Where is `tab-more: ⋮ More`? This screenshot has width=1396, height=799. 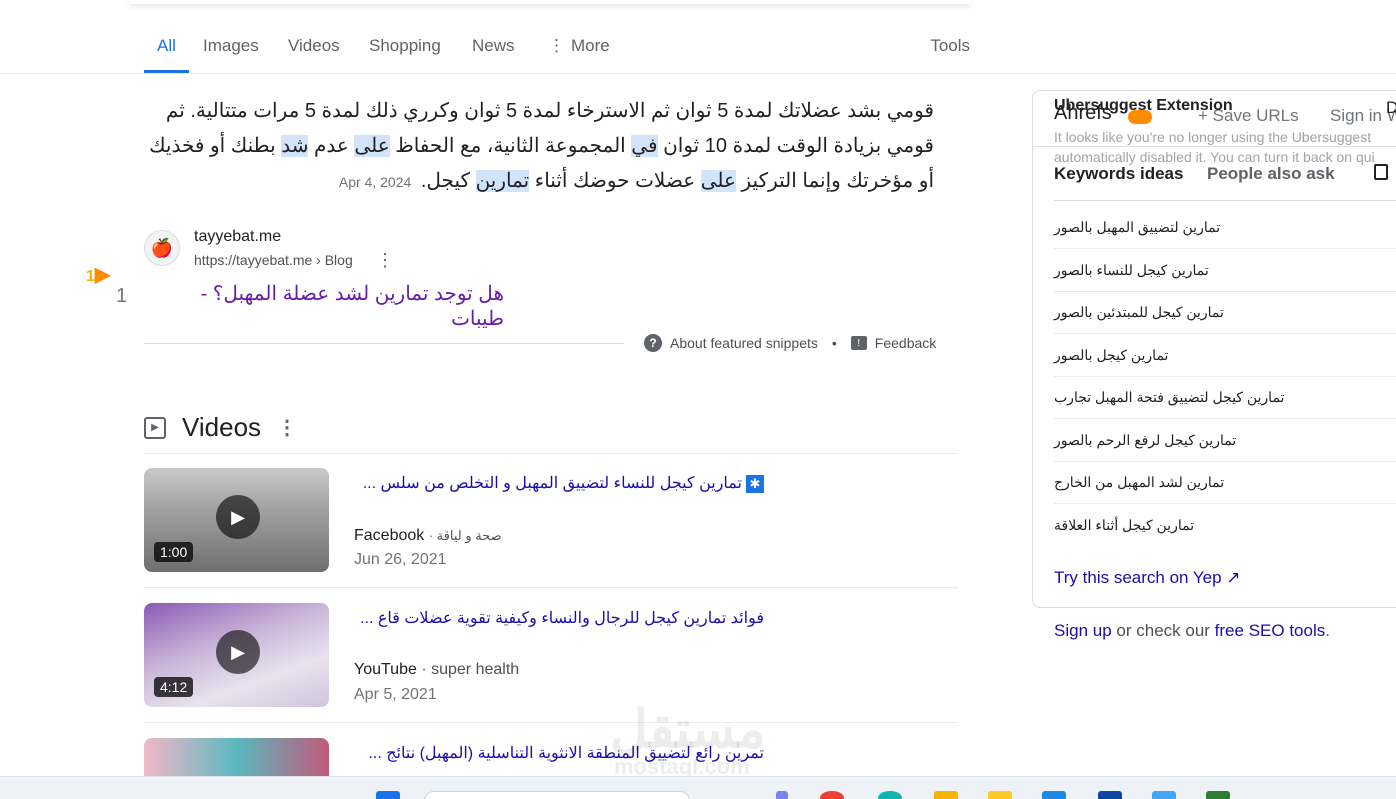
tab-more: ⋮ More is located at coordinates (579, 54).